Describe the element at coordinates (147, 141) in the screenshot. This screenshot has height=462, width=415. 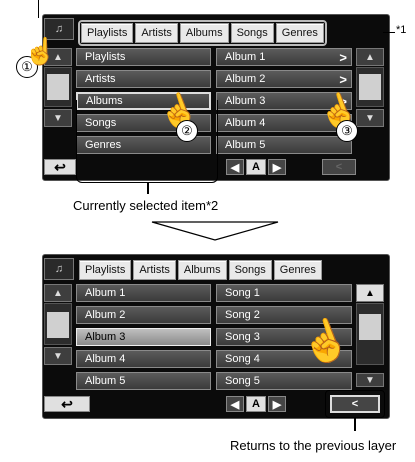
I see `selected-bracket` at that location.